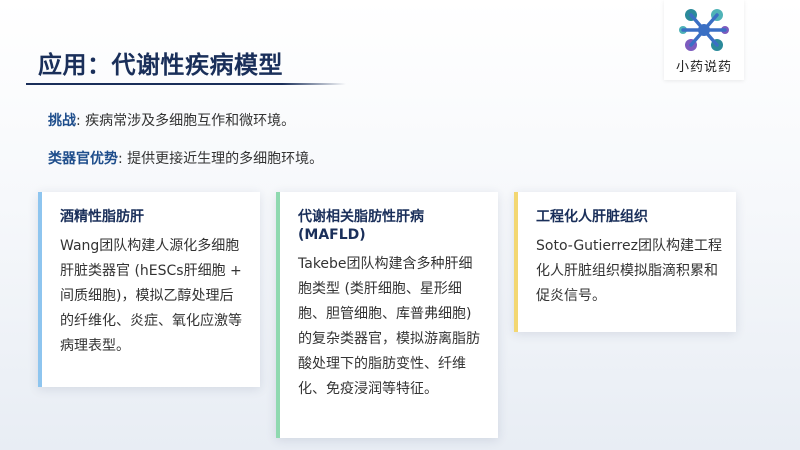 The image size is (800, 450). Describe the element at coordinates (62, 121) in the screenshot. I see `challenge-label: 挑战` at that location.